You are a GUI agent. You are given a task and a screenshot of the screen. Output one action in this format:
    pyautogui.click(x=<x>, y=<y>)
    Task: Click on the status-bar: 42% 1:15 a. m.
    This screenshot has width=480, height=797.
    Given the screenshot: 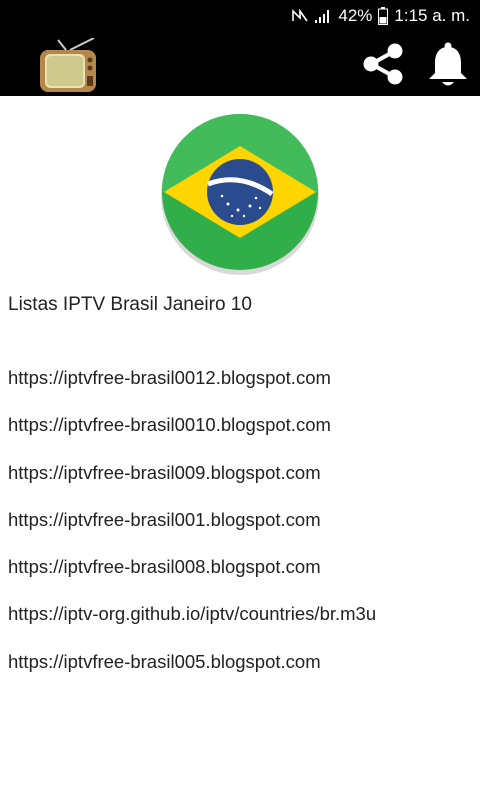 What is the action you would take?
    pyautogui.click(x=240, y=16)
    